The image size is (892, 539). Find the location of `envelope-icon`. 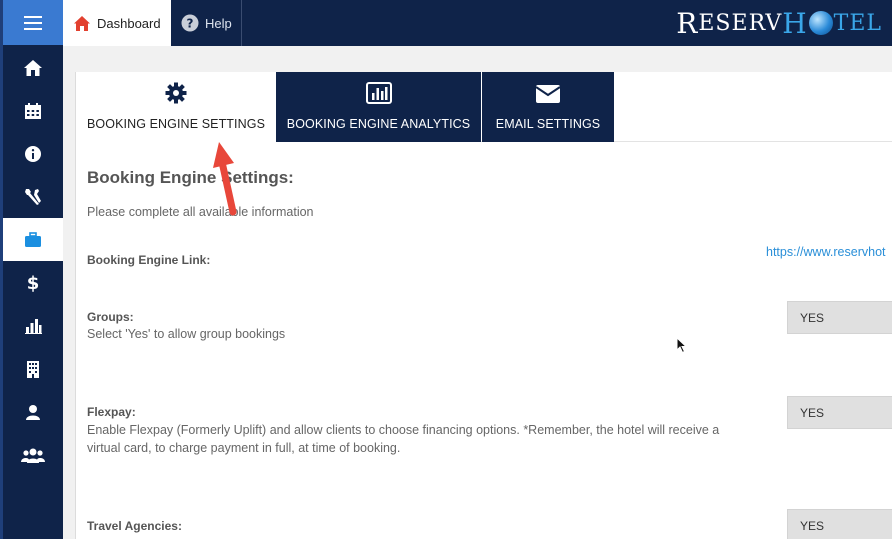

envelope-icon is located at coordinates (548, 94).